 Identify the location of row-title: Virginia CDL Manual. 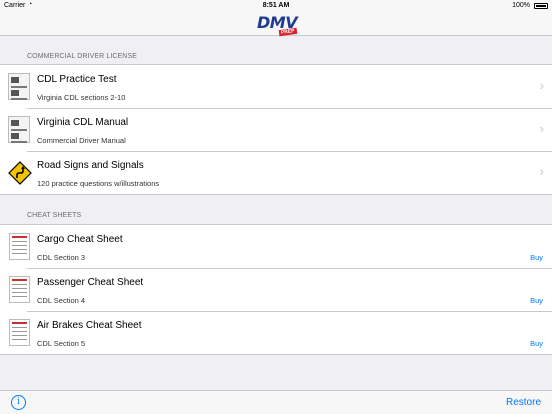
(83, 122).